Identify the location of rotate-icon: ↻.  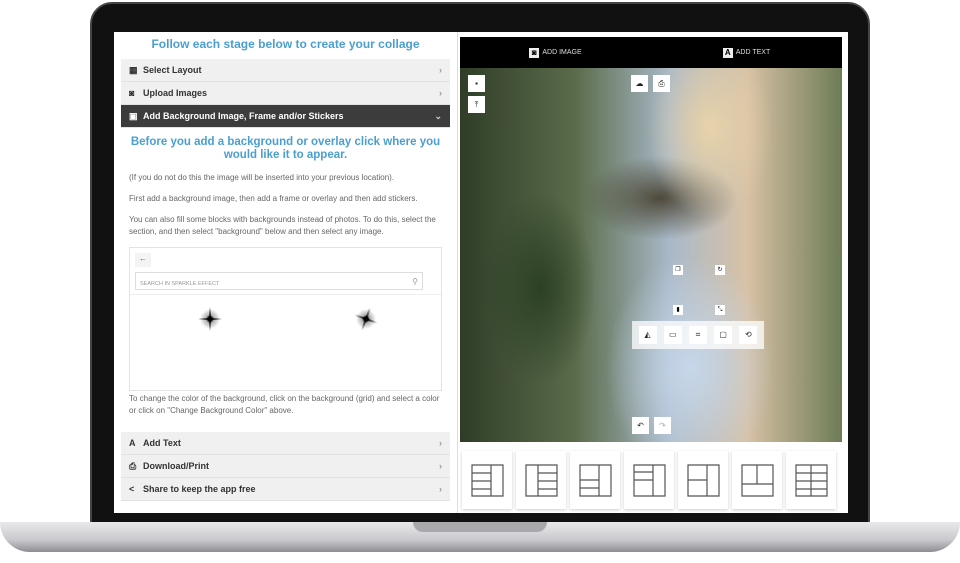
(720, 270).